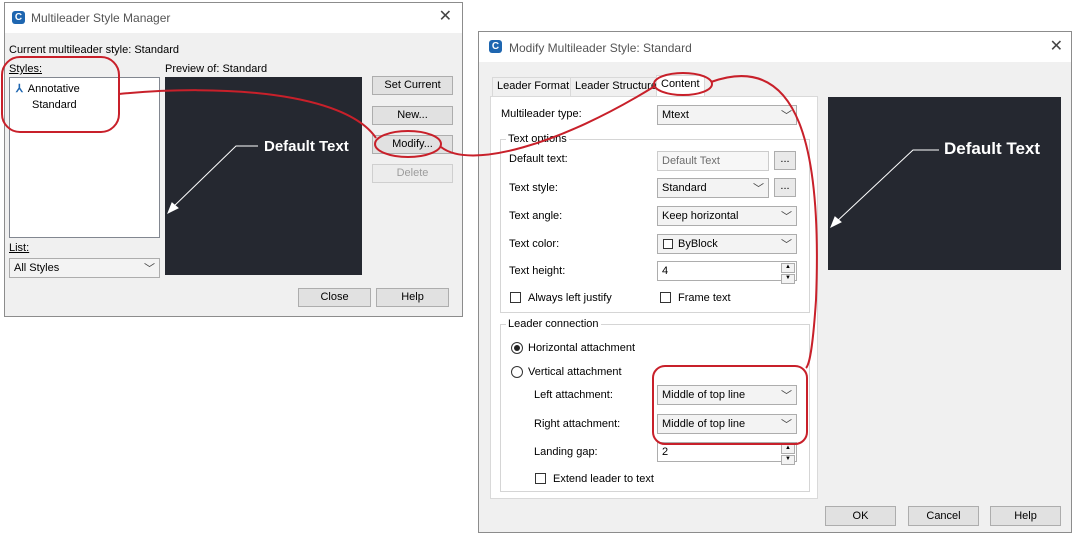  Describe the element at coordinates (538, 159) in the screenshot. I see `default-text-label: Default text:` at that location.